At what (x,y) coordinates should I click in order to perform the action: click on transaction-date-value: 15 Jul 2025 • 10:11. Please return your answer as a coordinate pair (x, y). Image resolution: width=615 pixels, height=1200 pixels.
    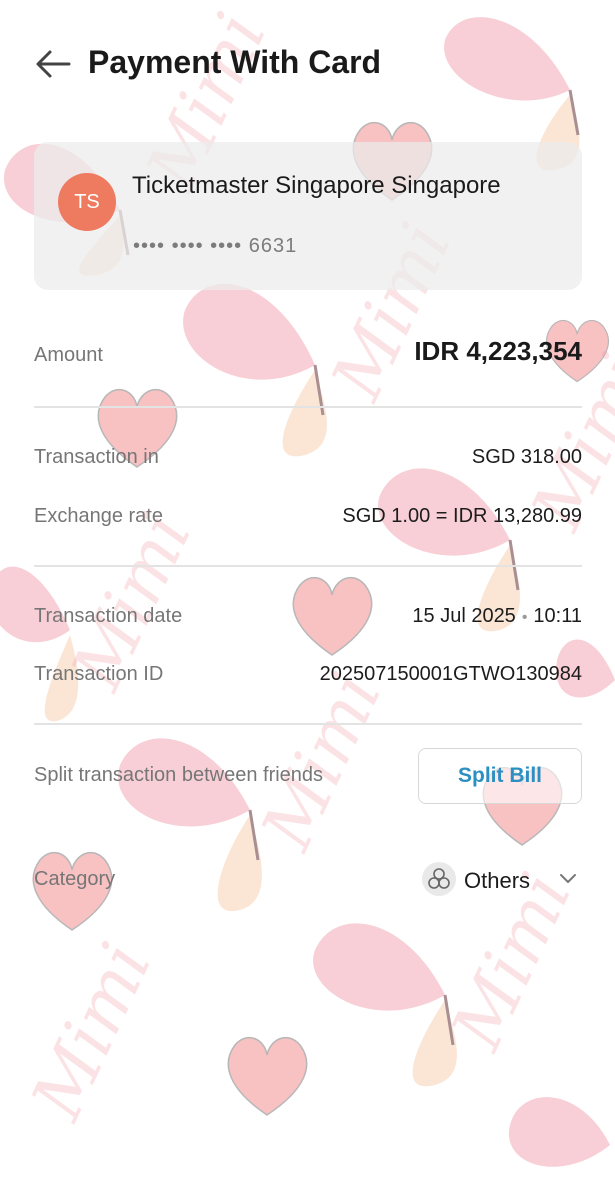
    Looking at the image, I should click on (497, 616).